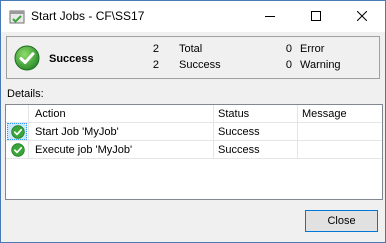 The width and height of the screenshot is (386, 243). I want to click on maximize-icon, so click(316, 16).